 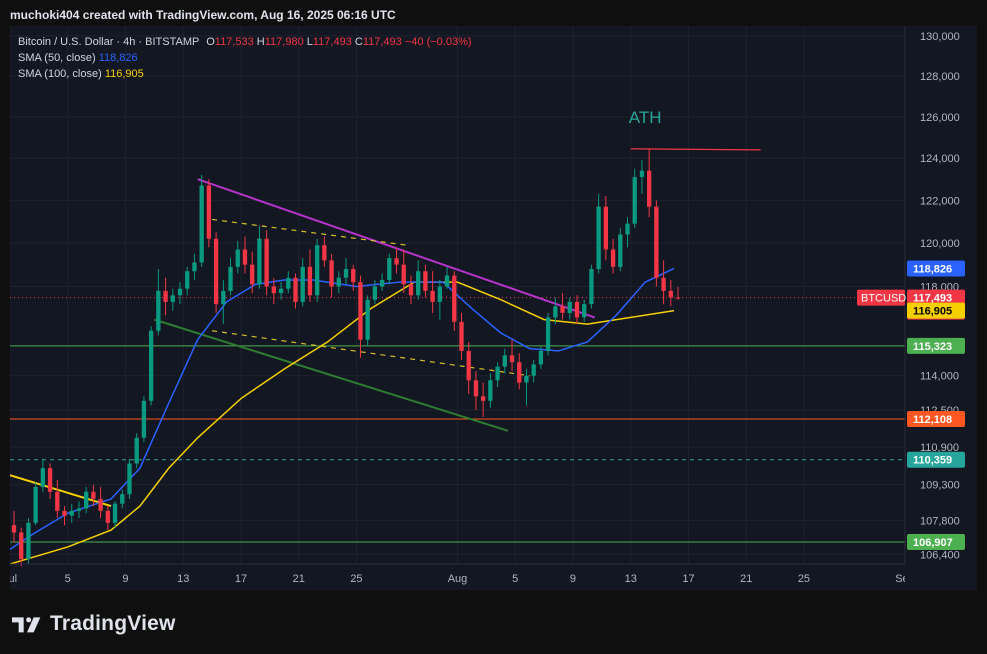 What do you see at coordinates (260, 42) in the screenshot?
I see `legend-high-label: H` at bounding box center [260, 42].